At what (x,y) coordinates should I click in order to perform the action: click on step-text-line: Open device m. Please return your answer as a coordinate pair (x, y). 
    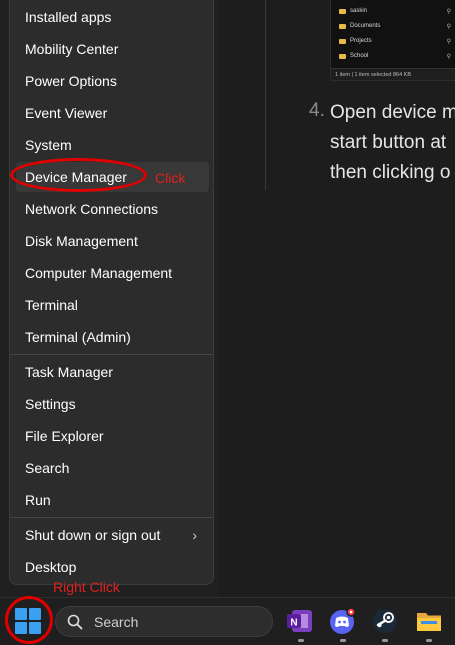
    Looking at the image, I should click on (392, 112).